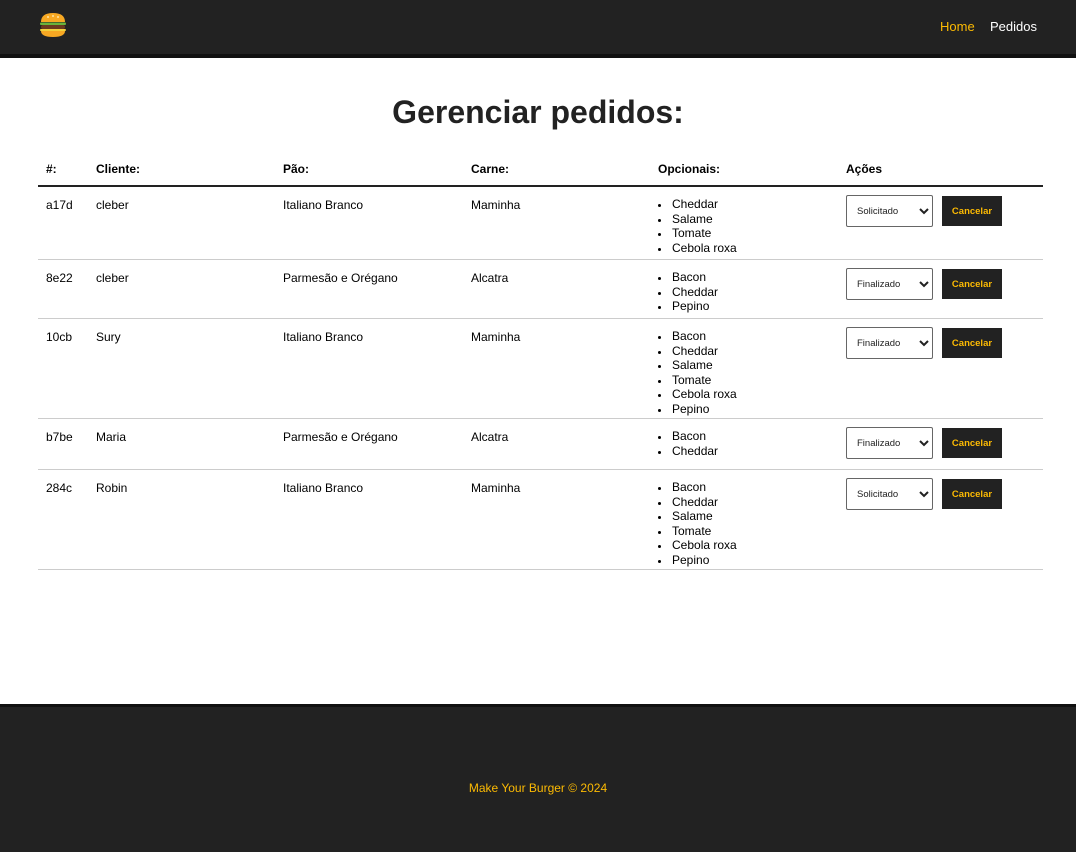 Image resolution: width=1076 pixels, height=852 pixels. Describe the element at coordinates (59, 337) in the screenshot. I see `order-id: 10cb` at that location.